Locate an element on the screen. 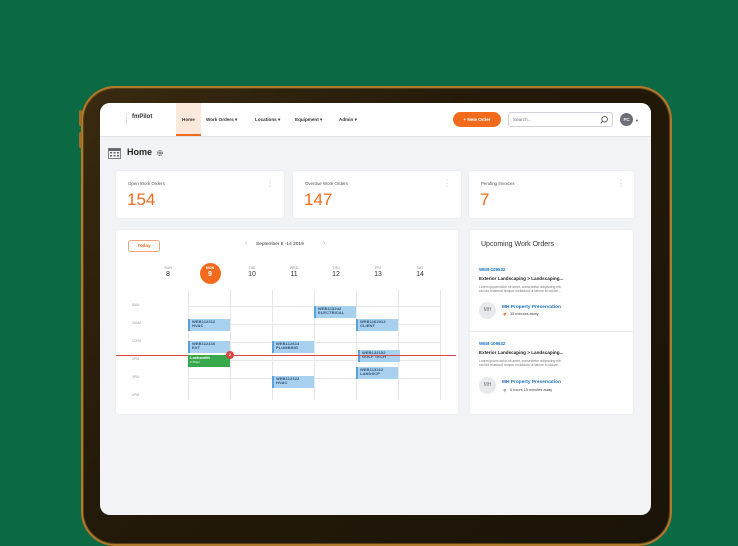 The height and width of the screenshot is (546, 738). stat-value: 154 is located at coordinates (141, 199).